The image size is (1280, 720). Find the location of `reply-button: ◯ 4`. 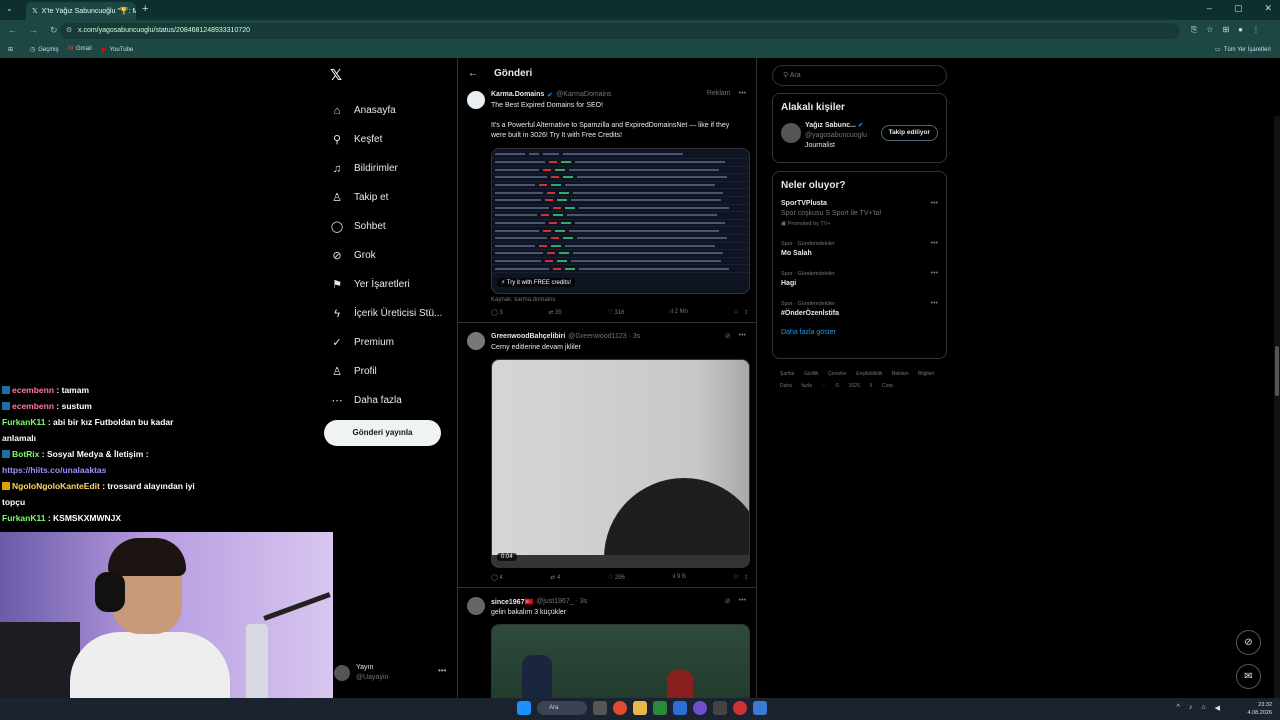

reply-button: ◯ 4 is located at coordinates (497, 577).